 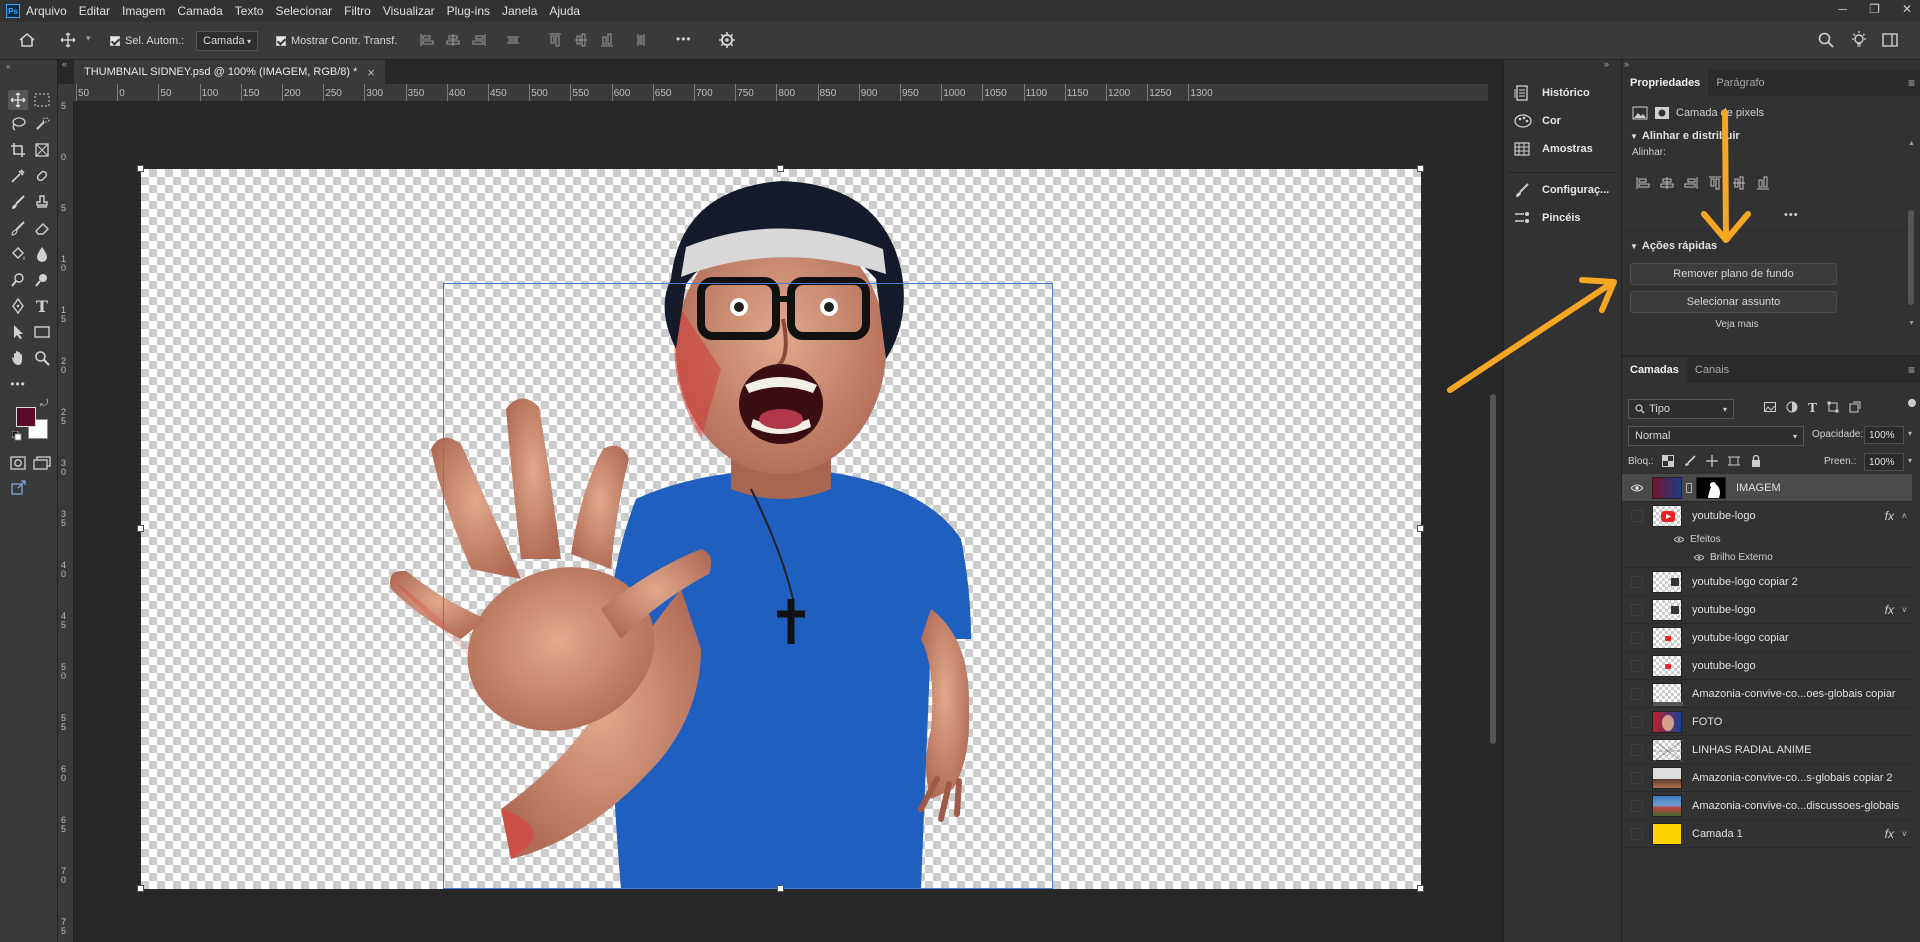 What do you see at coordinates (147, 41) in the screenshot?
I see `auto-select-toggle: Sel. Autom.:` at bounding box center [147, 41].